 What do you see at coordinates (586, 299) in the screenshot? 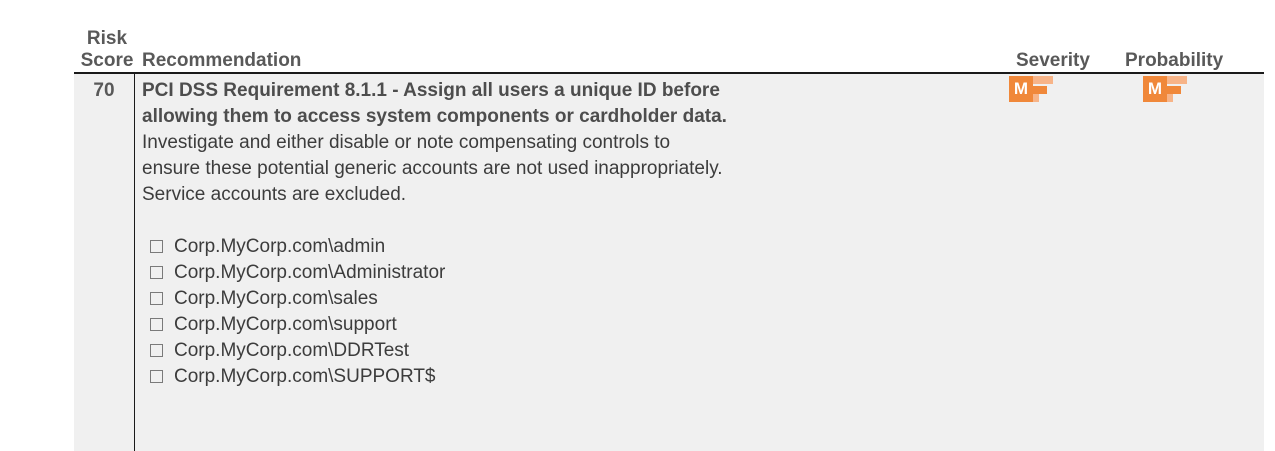
I see `list-item: Corp.MyCorp.com\sales` at bounding box center [586, 299].